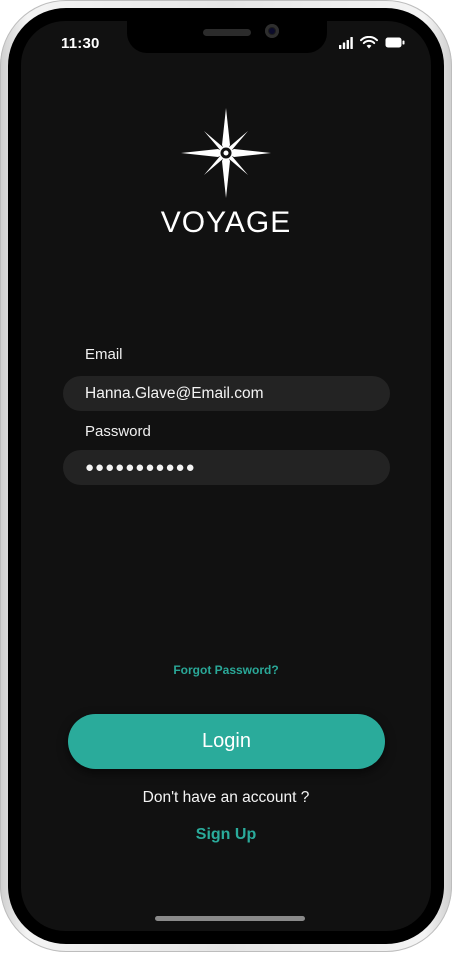 The height and width of the screenshot is (954, 454). What do you see at coordinates (80, 43) in the screenshot?
I see `status-time: 11:30` at bounding box center [80, 43].